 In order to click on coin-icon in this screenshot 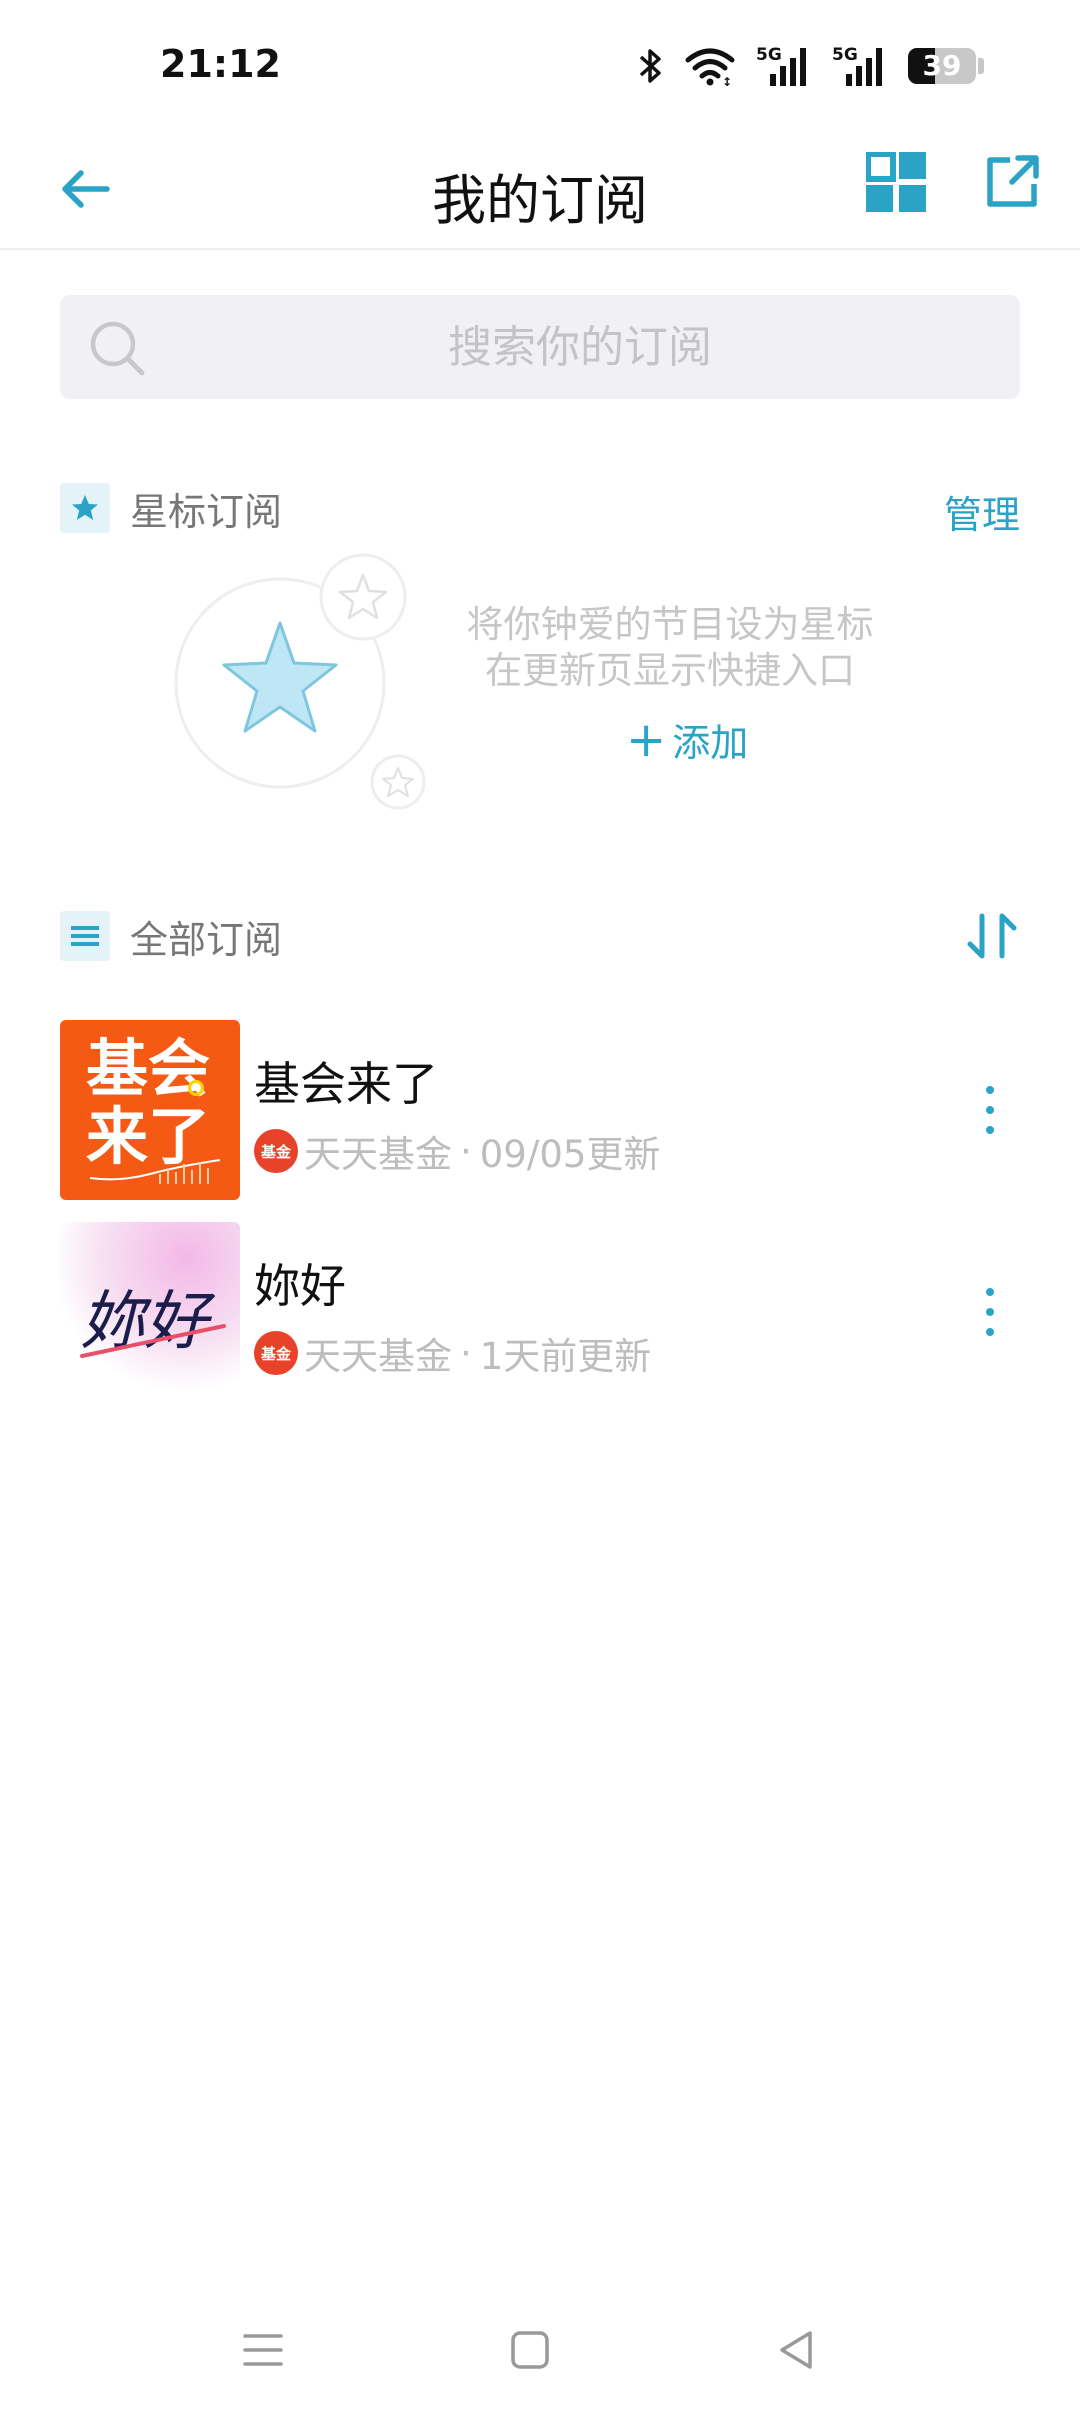, I will do `click(196, 1088)`.